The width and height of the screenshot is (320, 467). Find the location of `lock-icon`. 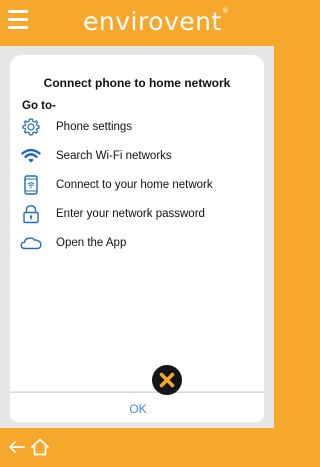

lock-icon is located at coordinates (31, 214).